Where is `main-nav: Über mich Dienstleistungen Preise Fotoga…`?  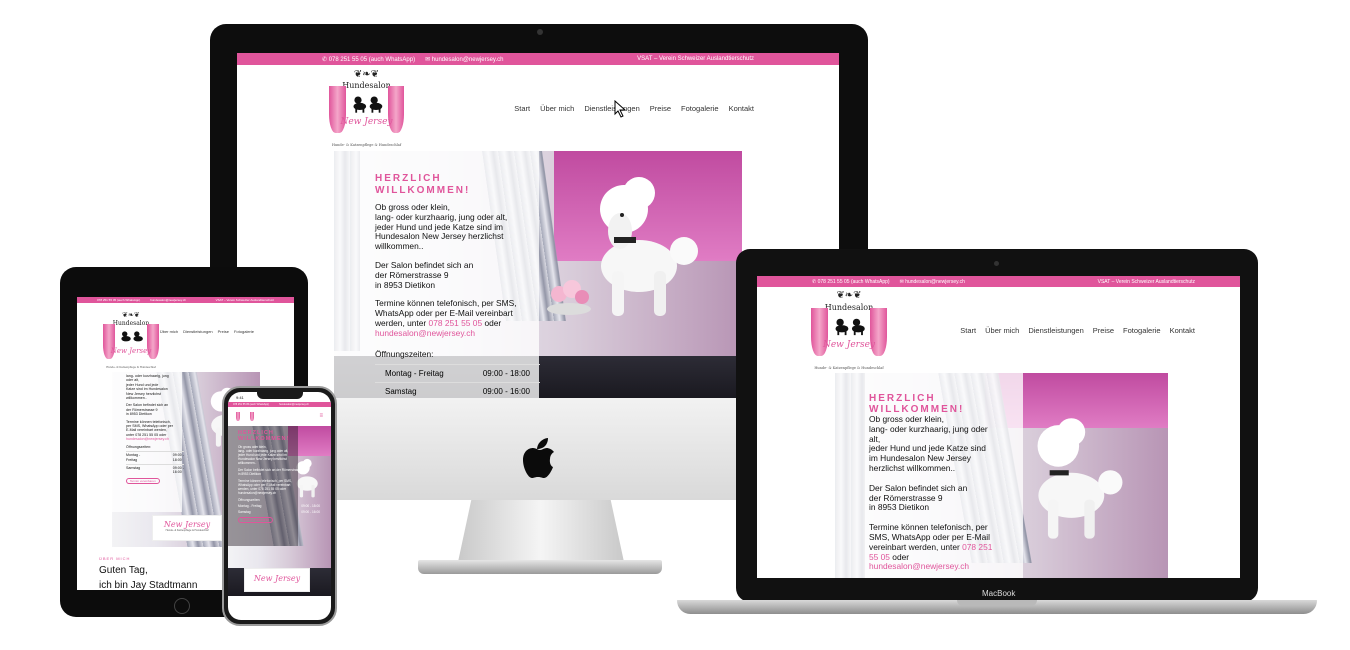
main-nav: Über mich Dienstleistungen Preise Fotoga… is located at coordinates (207, 331).